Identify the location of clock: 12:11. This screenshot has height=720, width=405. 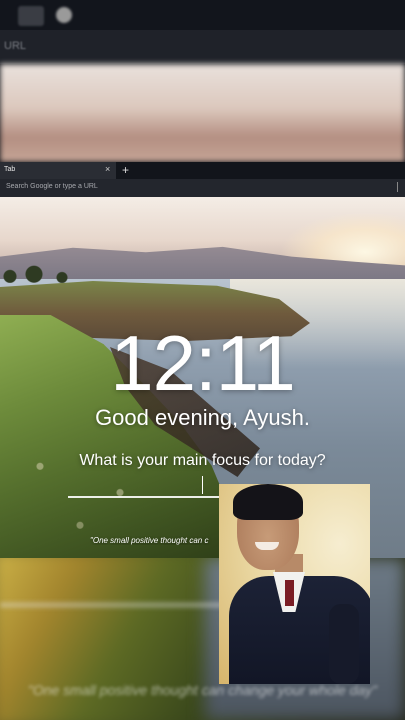
(202, 363).